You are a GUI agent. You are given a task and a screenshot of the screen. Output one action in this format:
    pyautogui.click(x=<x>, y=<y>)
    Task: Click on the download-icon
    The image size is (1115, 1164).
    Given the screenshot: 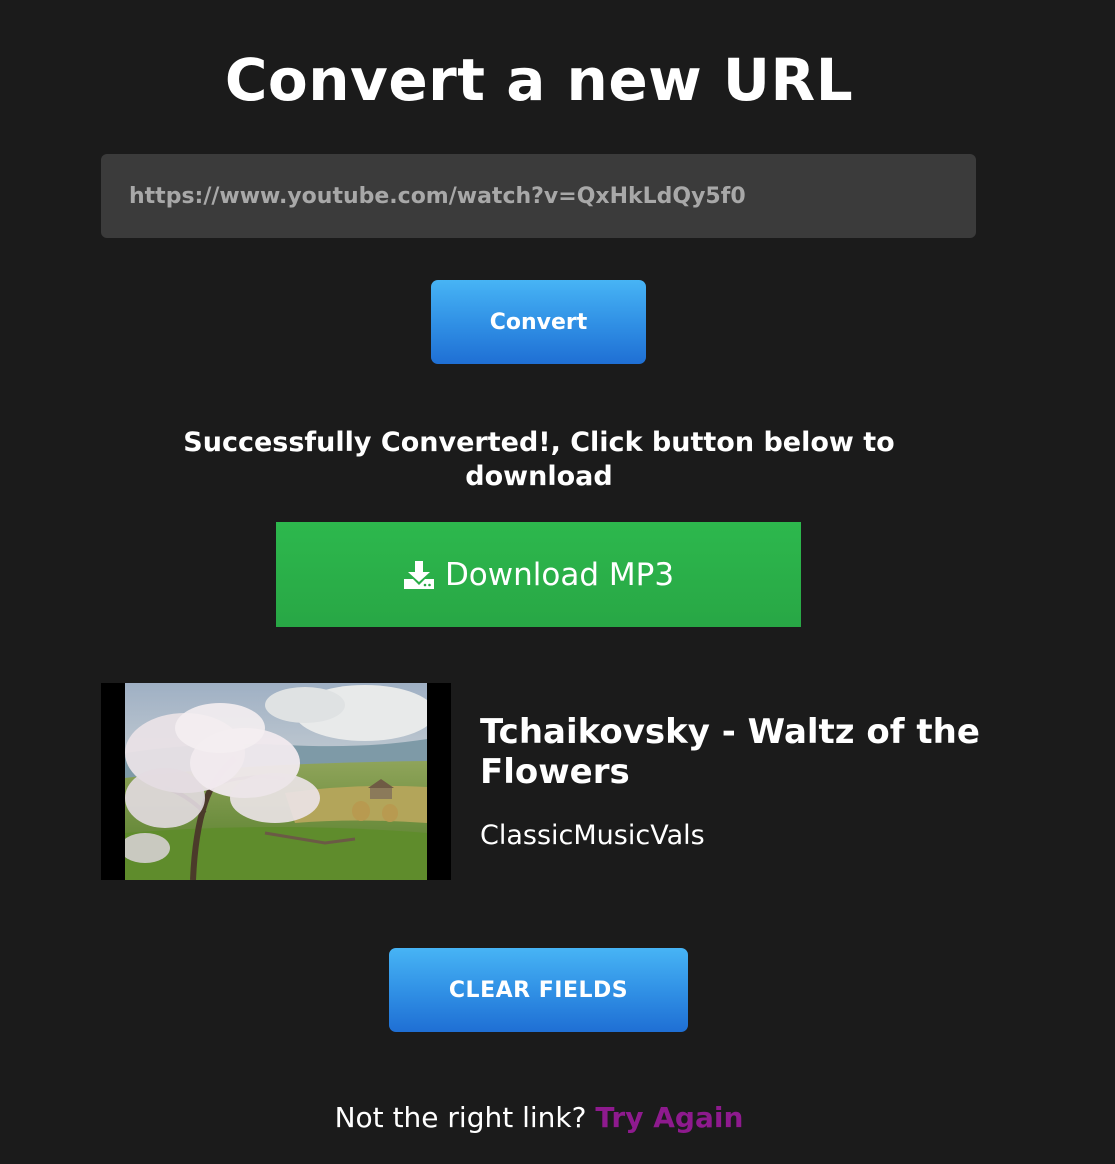 What is the action you would take?
    pyautogui.click(x=419, y=575)
    